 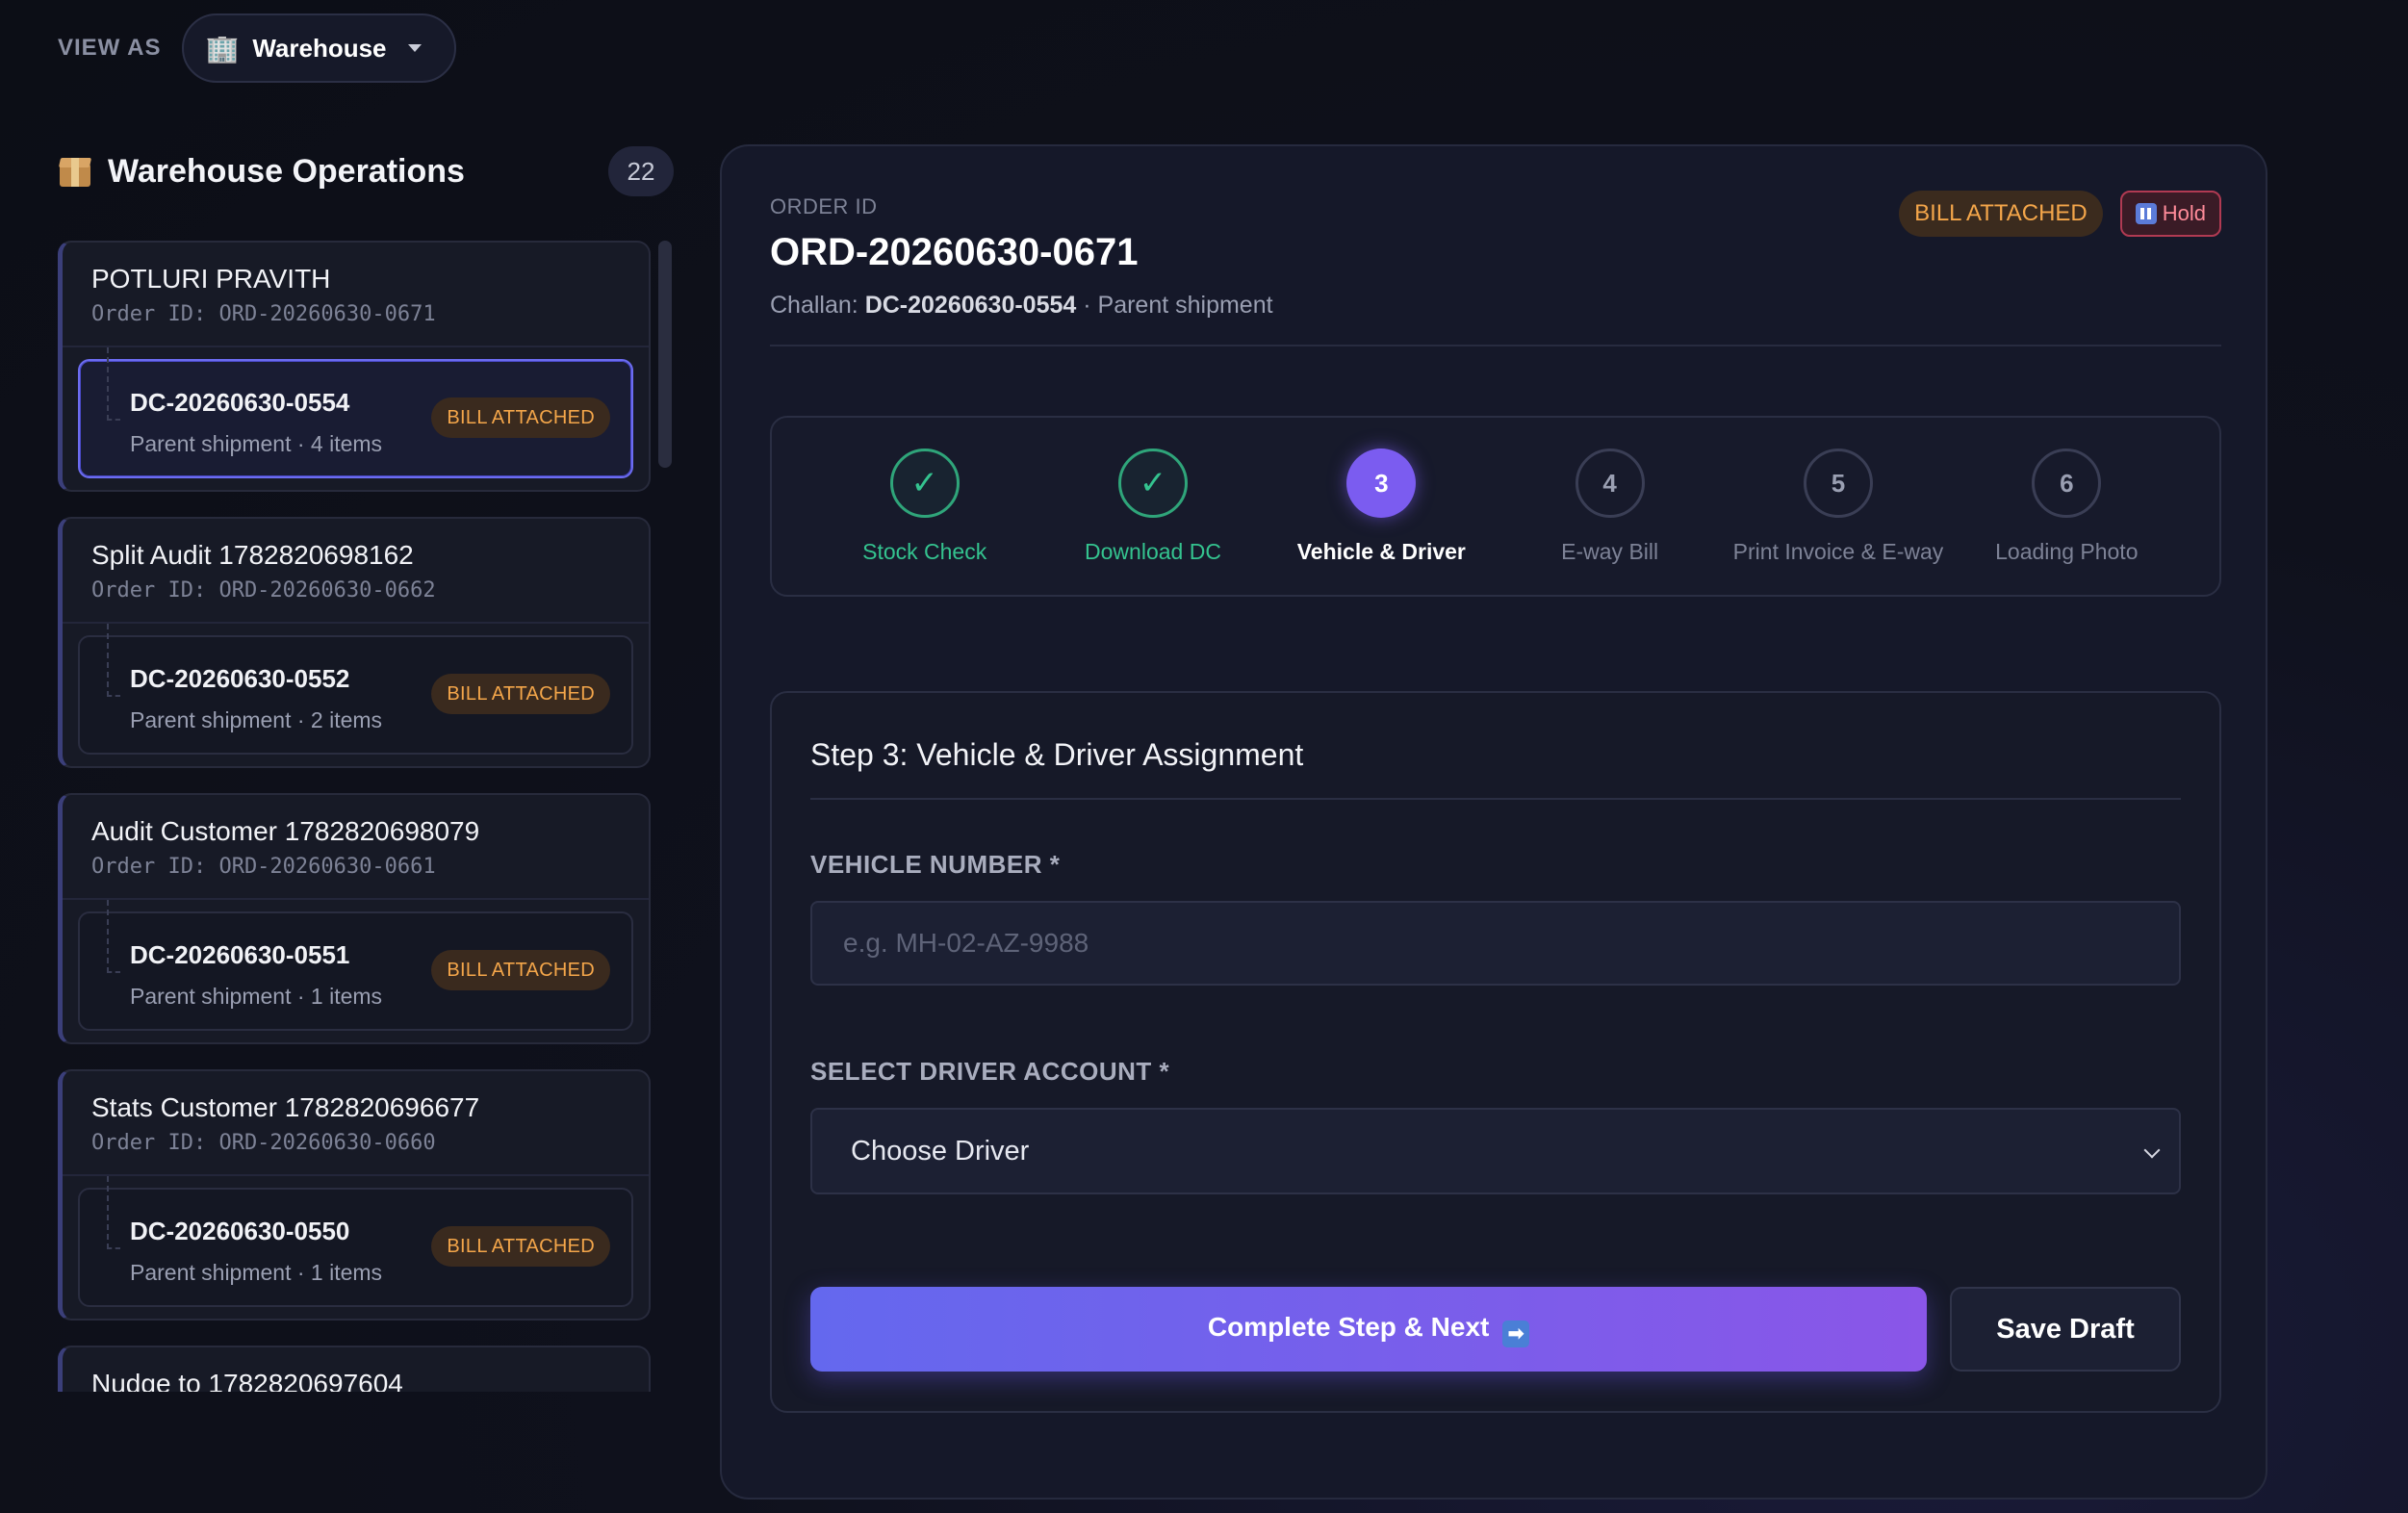 What do you see at coordinates (1381, 552) in the screenshot?
I see `step-label: Vehicle & Driver` at bounding box center [1381, 552].